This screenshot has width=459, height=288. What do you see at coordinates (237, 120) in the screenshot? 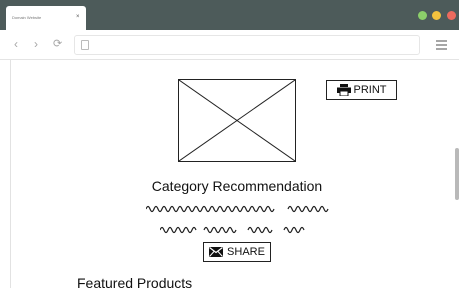
I see `image-placeholder-icon` at bounding box center [237, 120].